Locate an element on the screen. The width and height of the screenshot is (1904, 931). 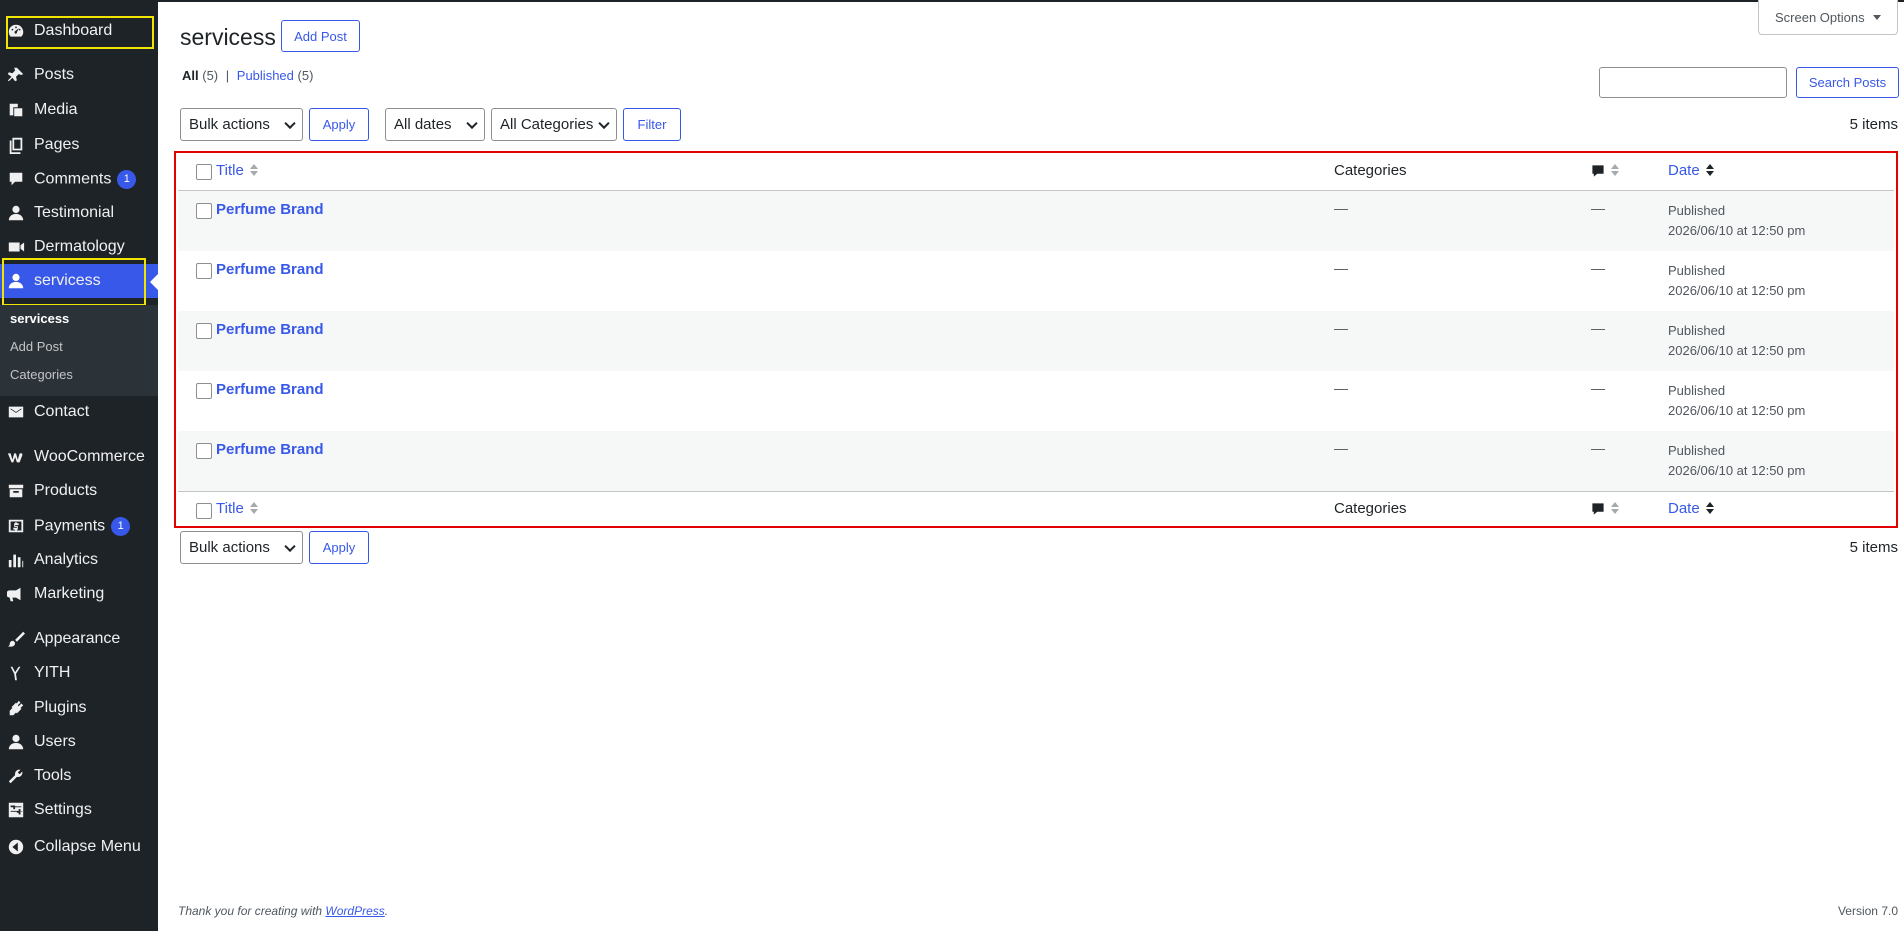
table-header: Title Categories Date is located at coordinates (1036, 172).